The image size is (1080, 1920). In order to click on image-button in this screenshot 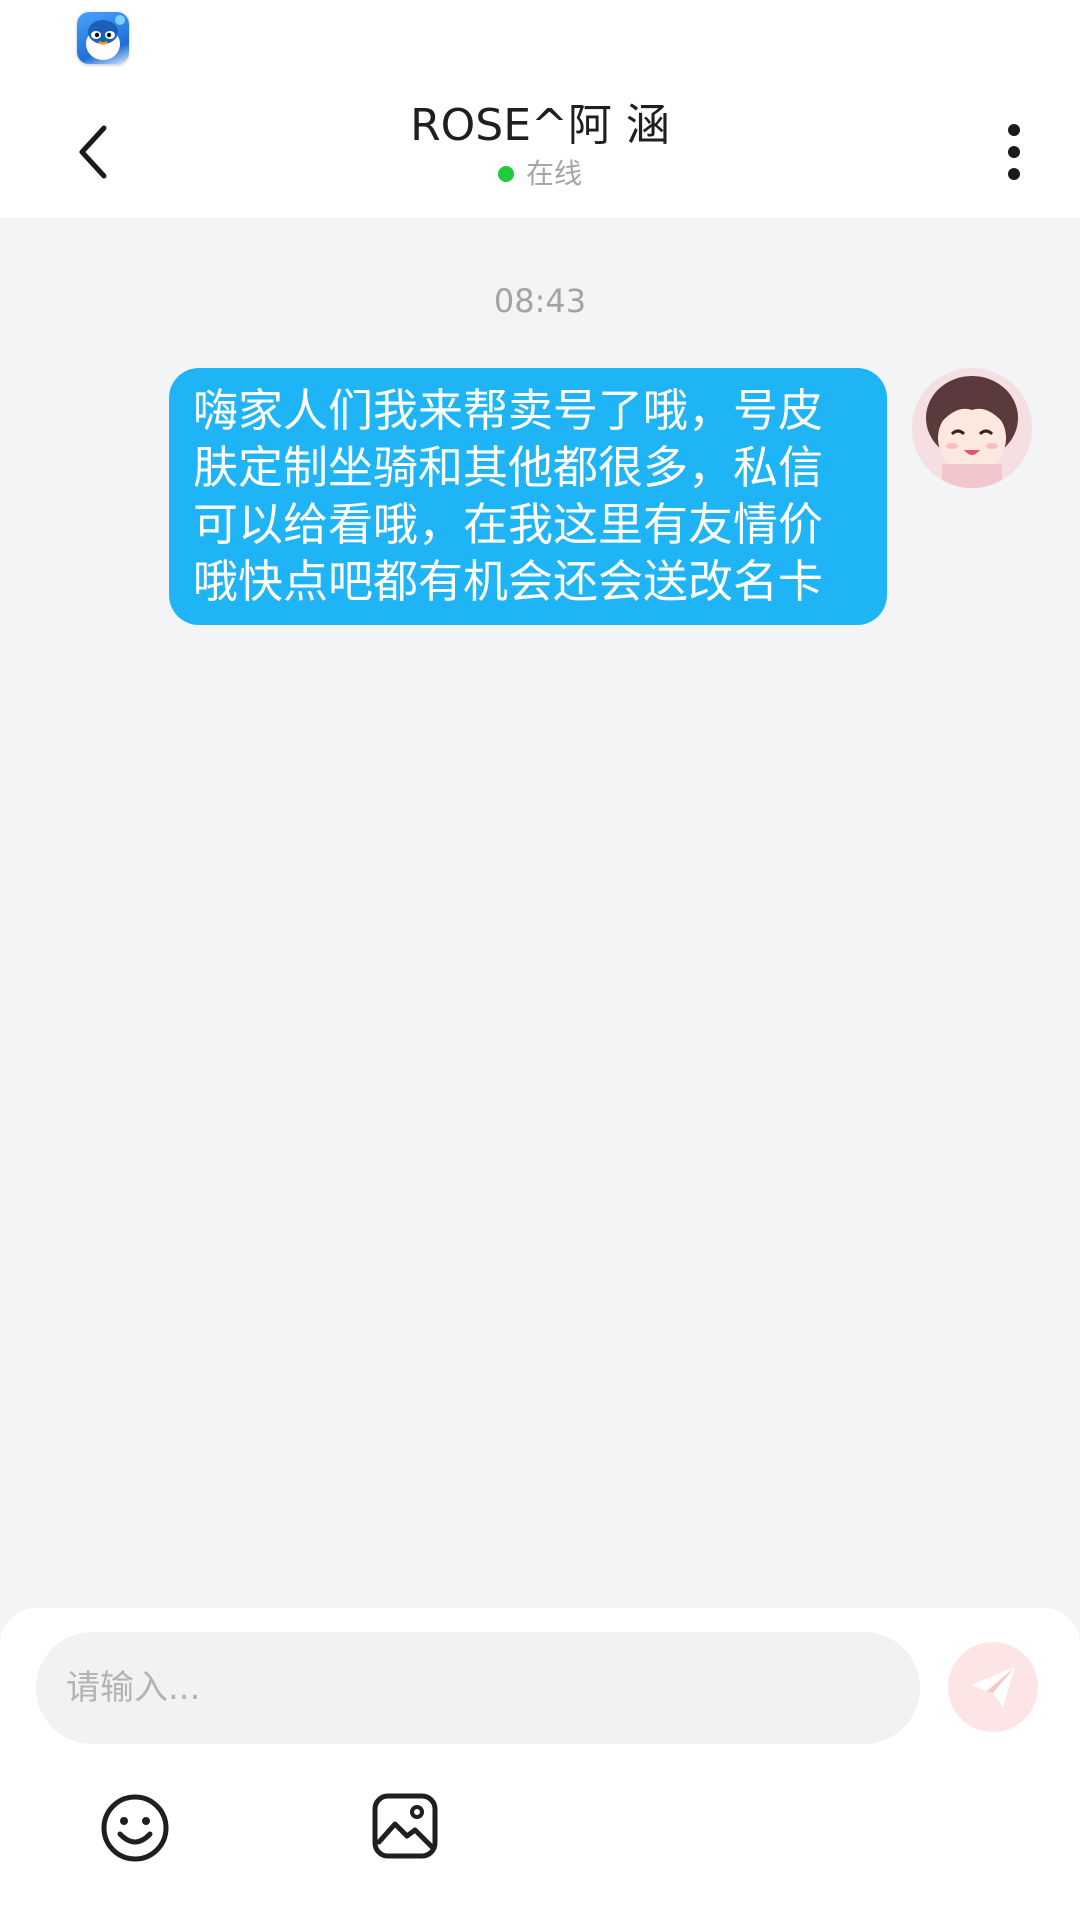, I will do `click(405, 1826)`.